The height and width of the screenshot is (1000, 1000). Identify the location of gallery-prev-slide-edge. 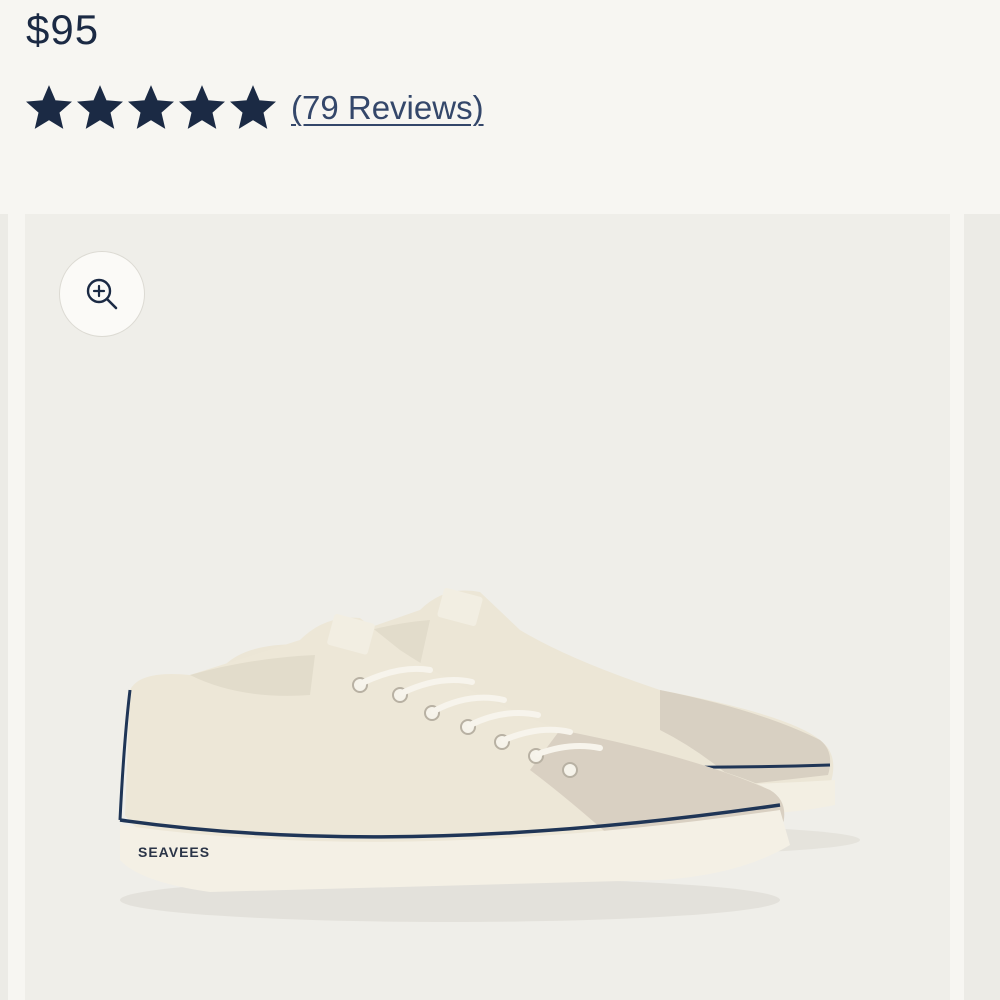
(4, 607).